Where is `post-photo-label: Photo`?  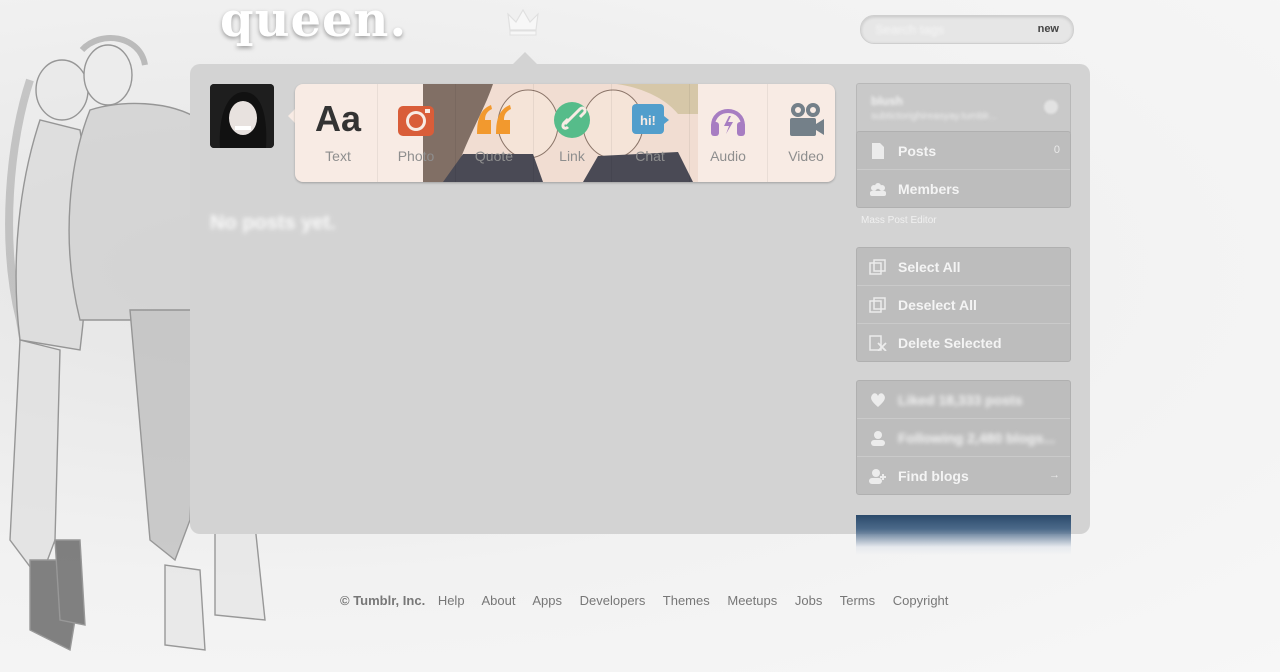
post-photo-label: Photo is located at coordinates (416, 156).